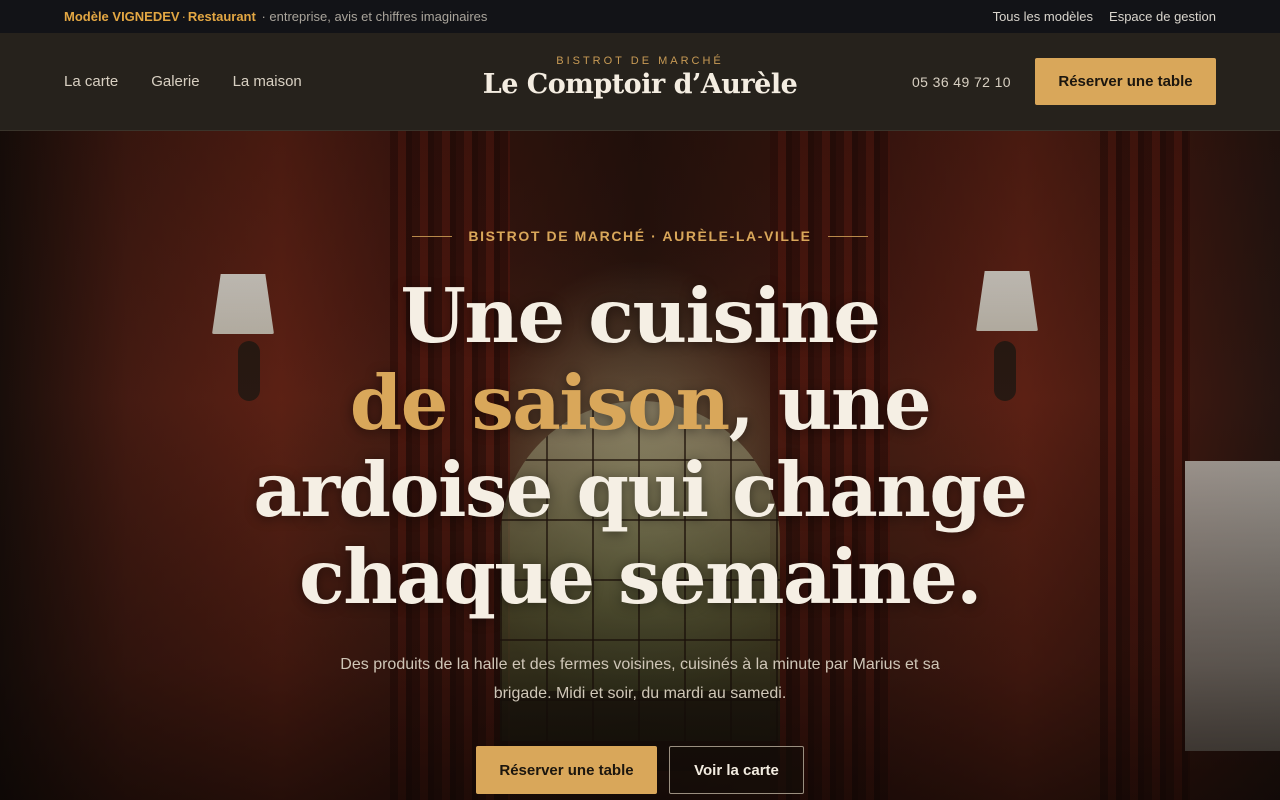  Describe the element at coordinates (847, 236) in the screenshot. I see `eyebrow-rule-right` at that location.